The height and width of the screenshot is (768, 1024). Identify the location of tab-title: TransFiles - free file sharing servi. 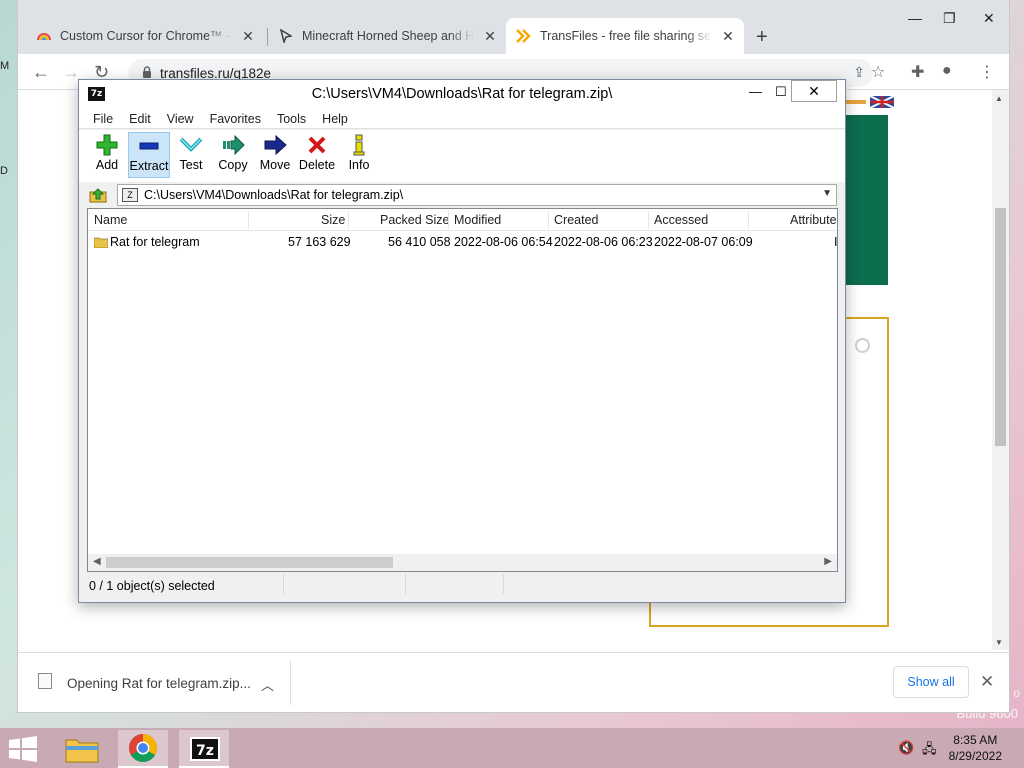
(626, 36).